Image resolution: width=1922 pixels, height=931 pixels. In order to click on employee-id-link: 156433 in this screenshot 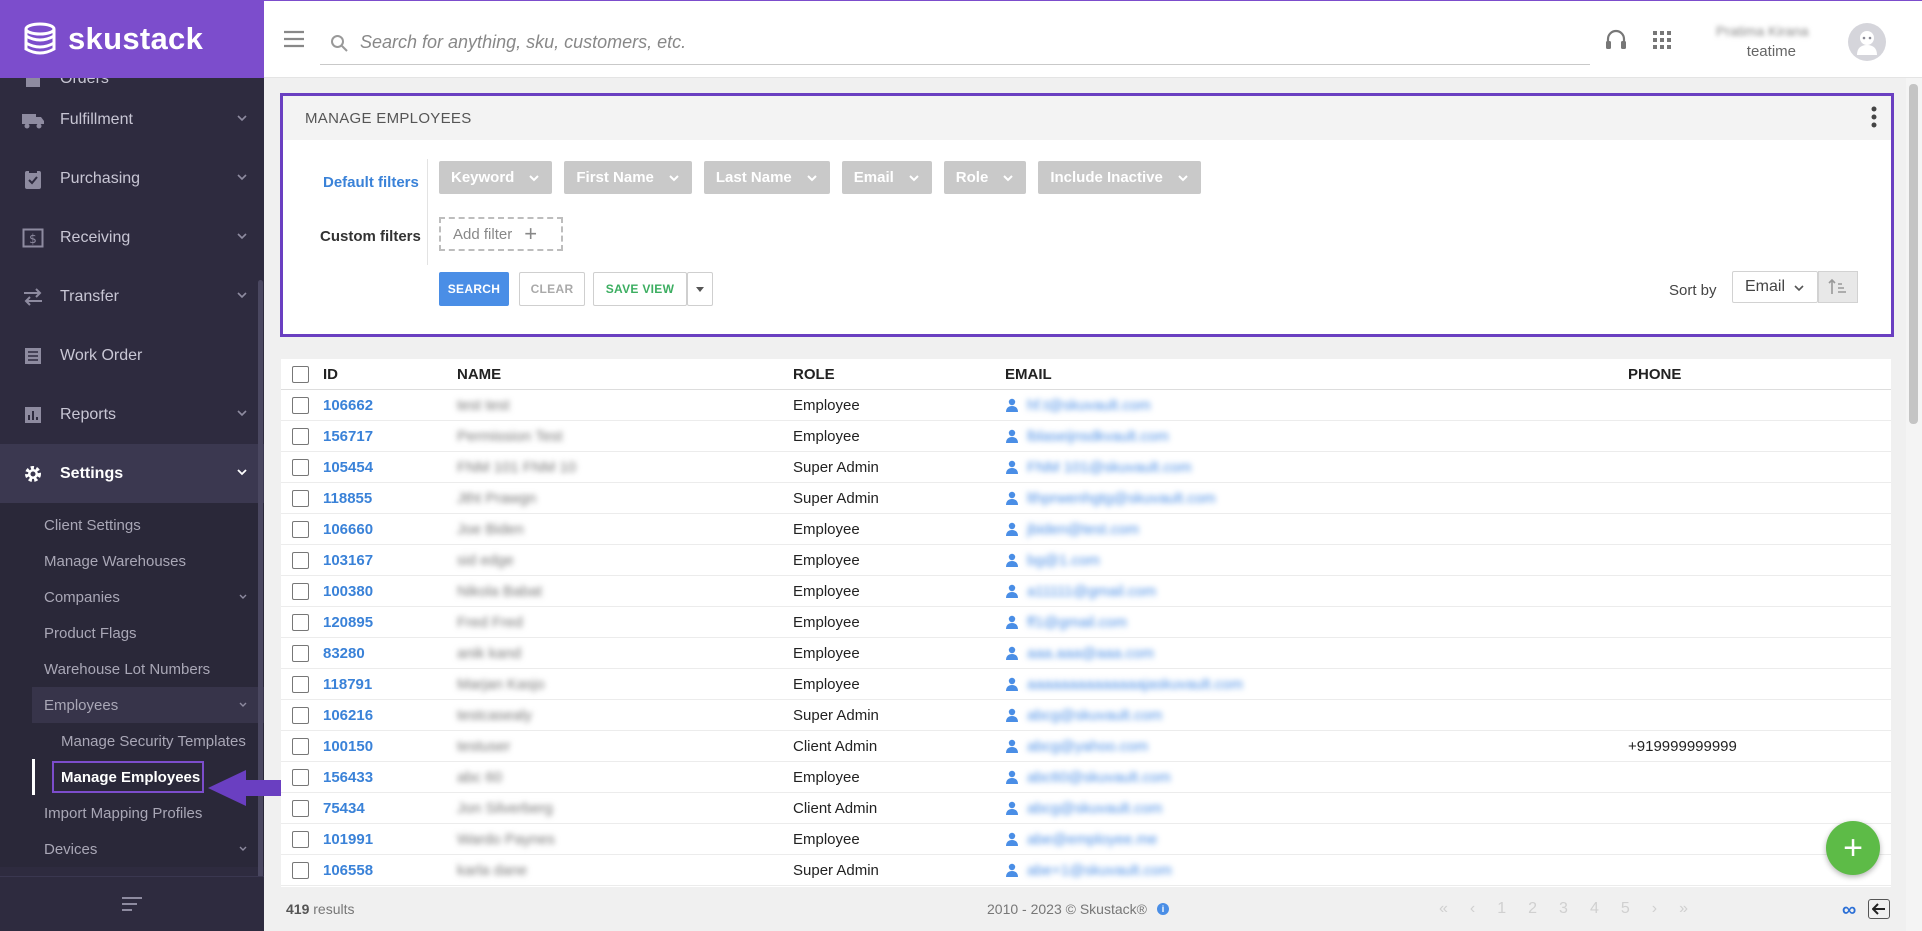, I will do `click(348, 777)`.